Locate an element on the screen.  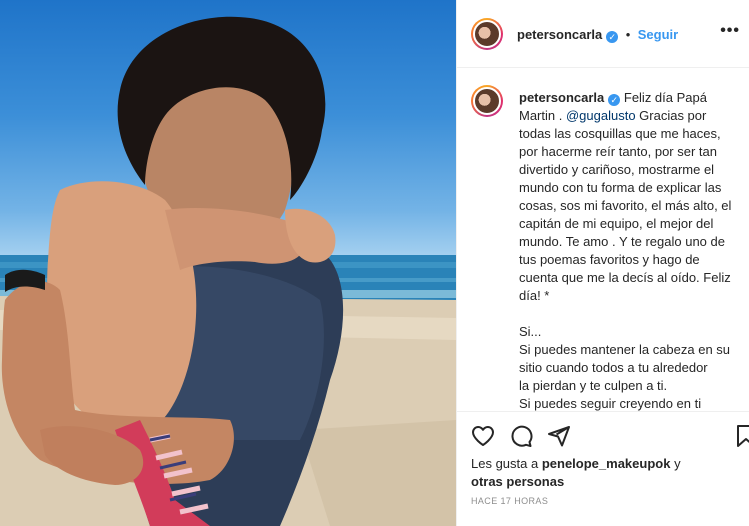
follow-button: Seguir is located at coordinates (658, 34).